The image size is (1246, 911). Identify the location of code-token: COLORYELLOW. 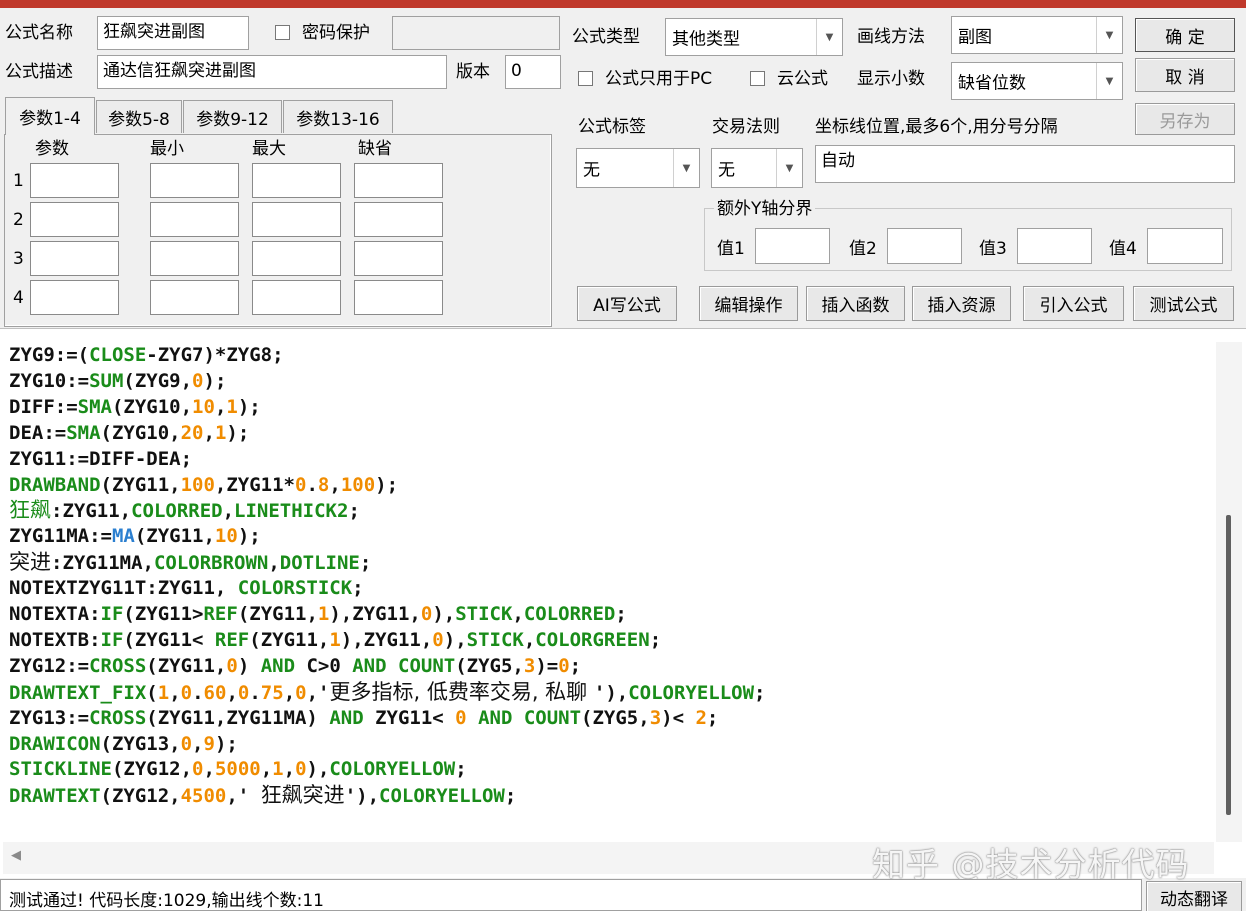
(691, 692).